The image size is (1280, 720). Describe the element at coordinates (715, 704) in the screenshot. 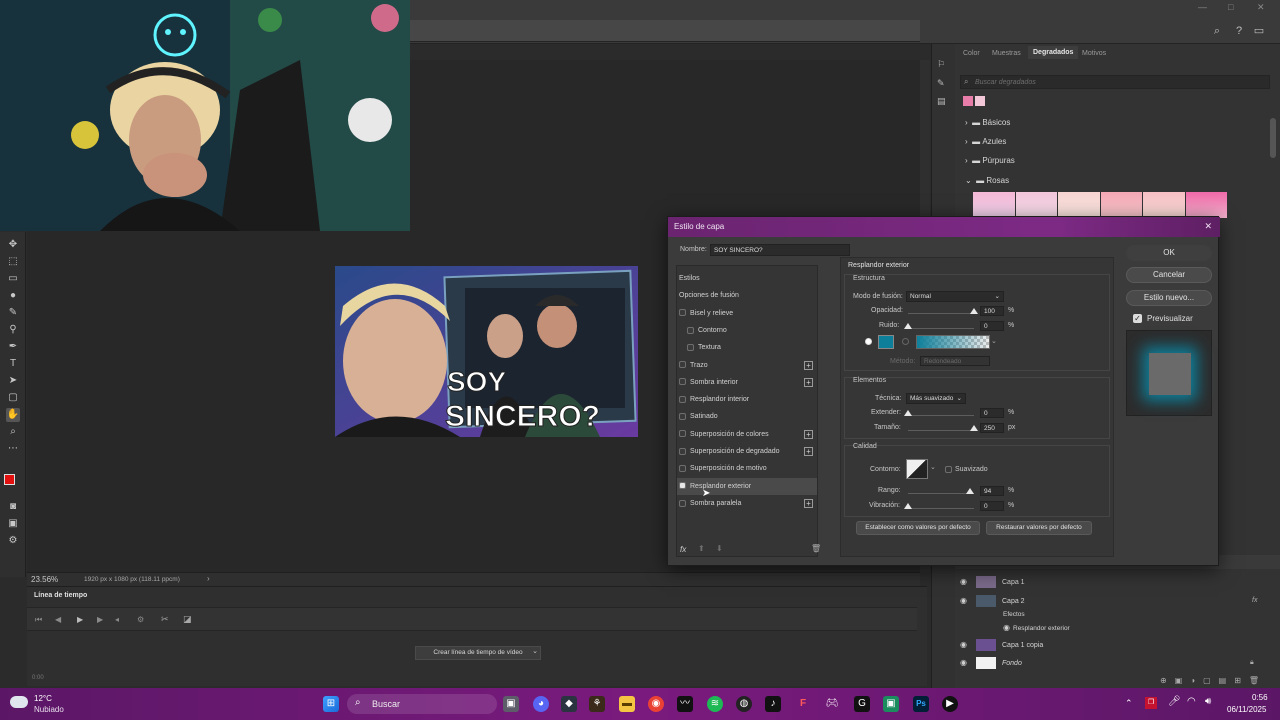

I see `spotify-icon: ≋` at that location.